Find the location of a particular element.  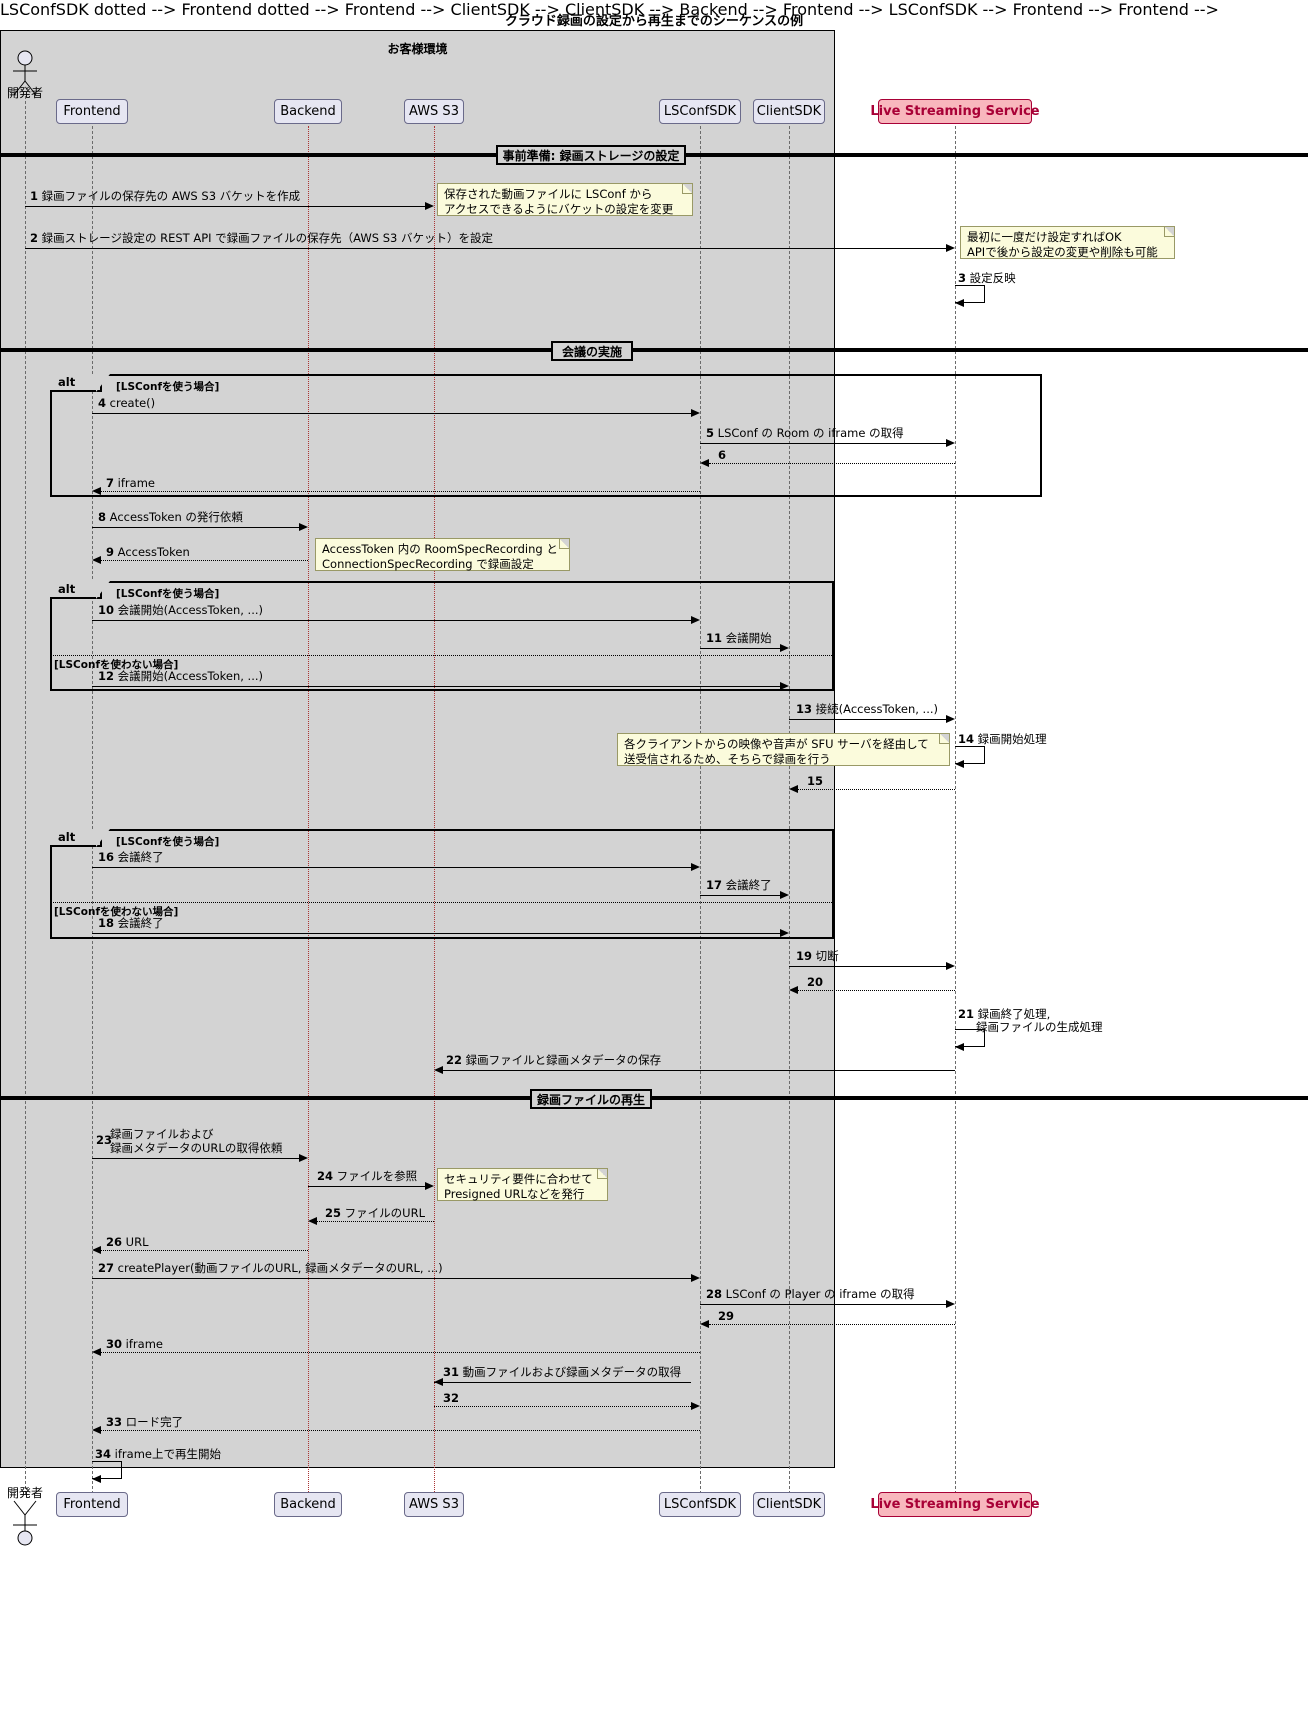

message-1-num: 1 is located at coordinates (34, 196).